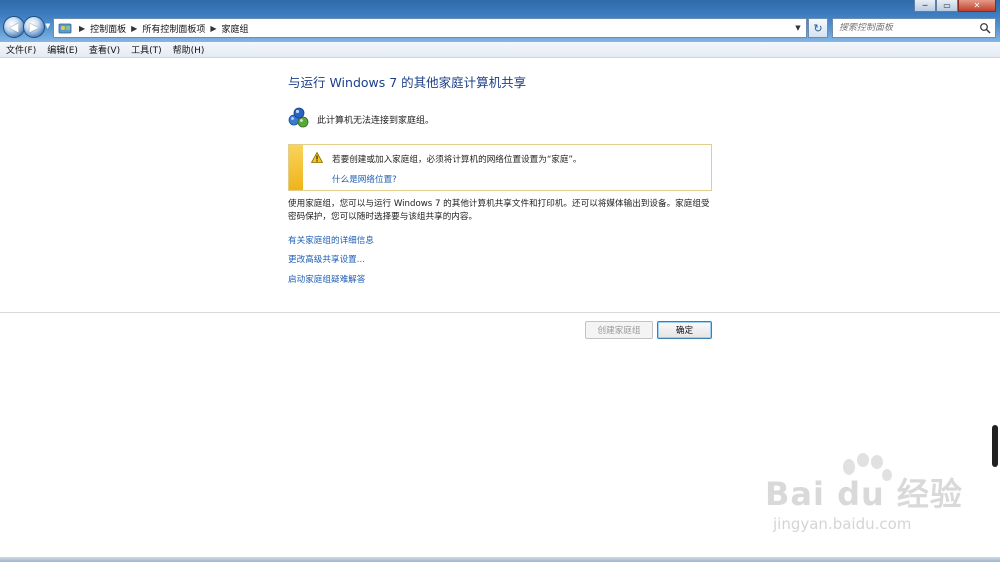  I want to click on refresh-icon: ↻, so click(818, 28).